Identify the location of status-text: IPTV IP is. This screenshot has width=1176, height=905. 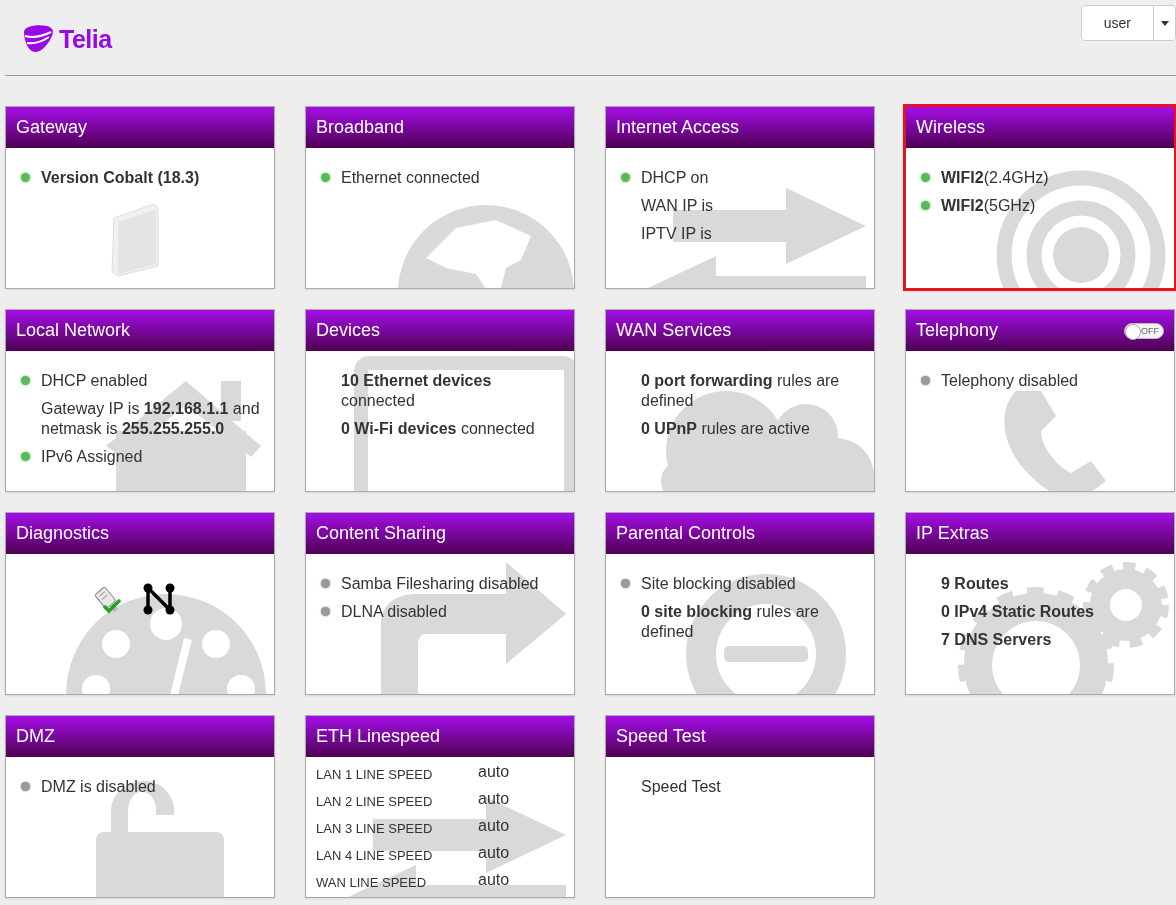
(676, 234).